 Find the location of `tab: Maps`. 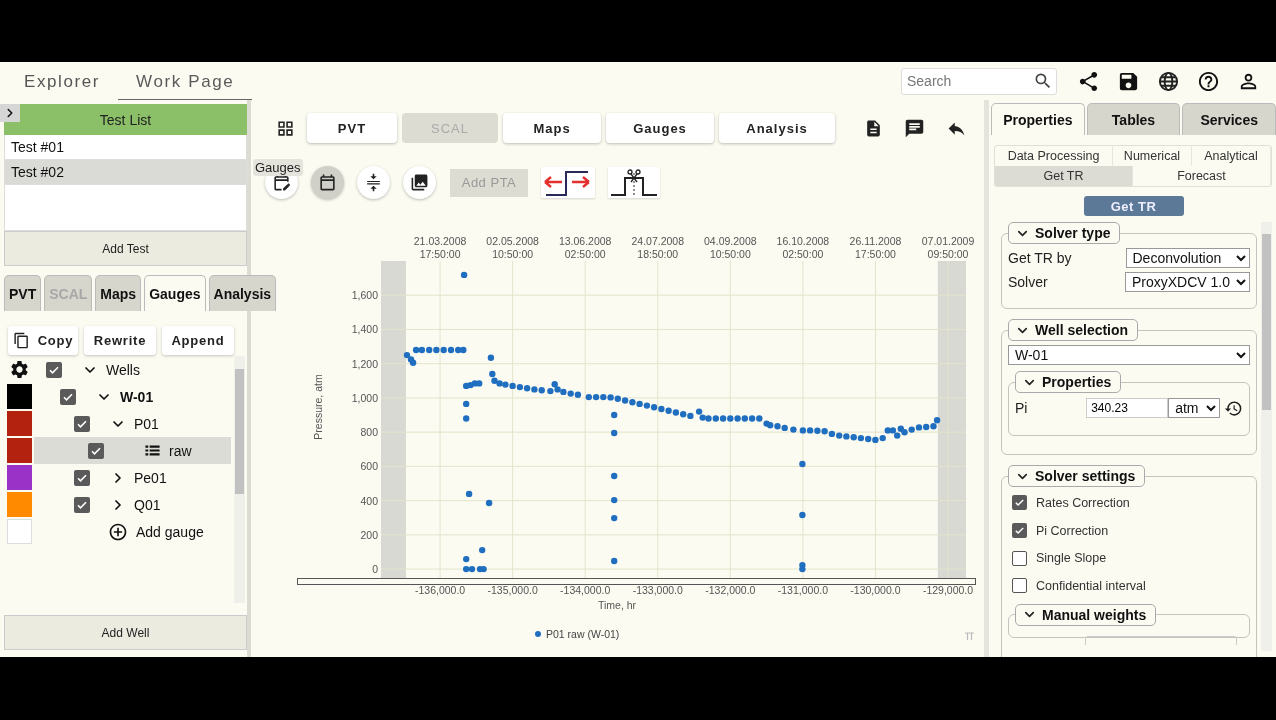

tab: Maps is located at coordinates (118, 293).